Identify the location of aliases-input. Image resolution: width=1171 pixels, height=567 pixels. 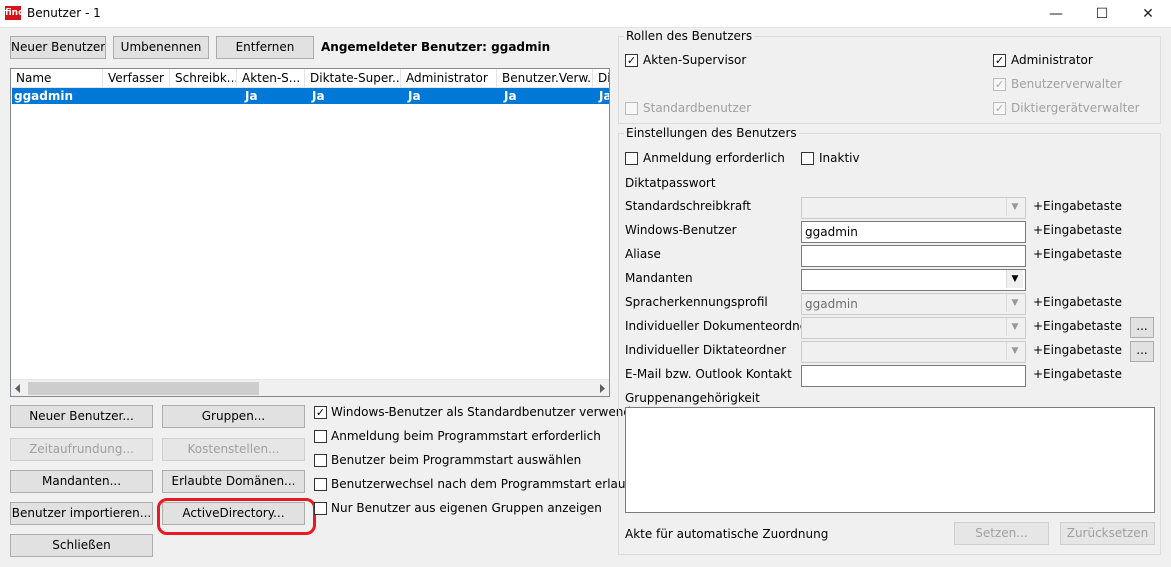
(913, 256).